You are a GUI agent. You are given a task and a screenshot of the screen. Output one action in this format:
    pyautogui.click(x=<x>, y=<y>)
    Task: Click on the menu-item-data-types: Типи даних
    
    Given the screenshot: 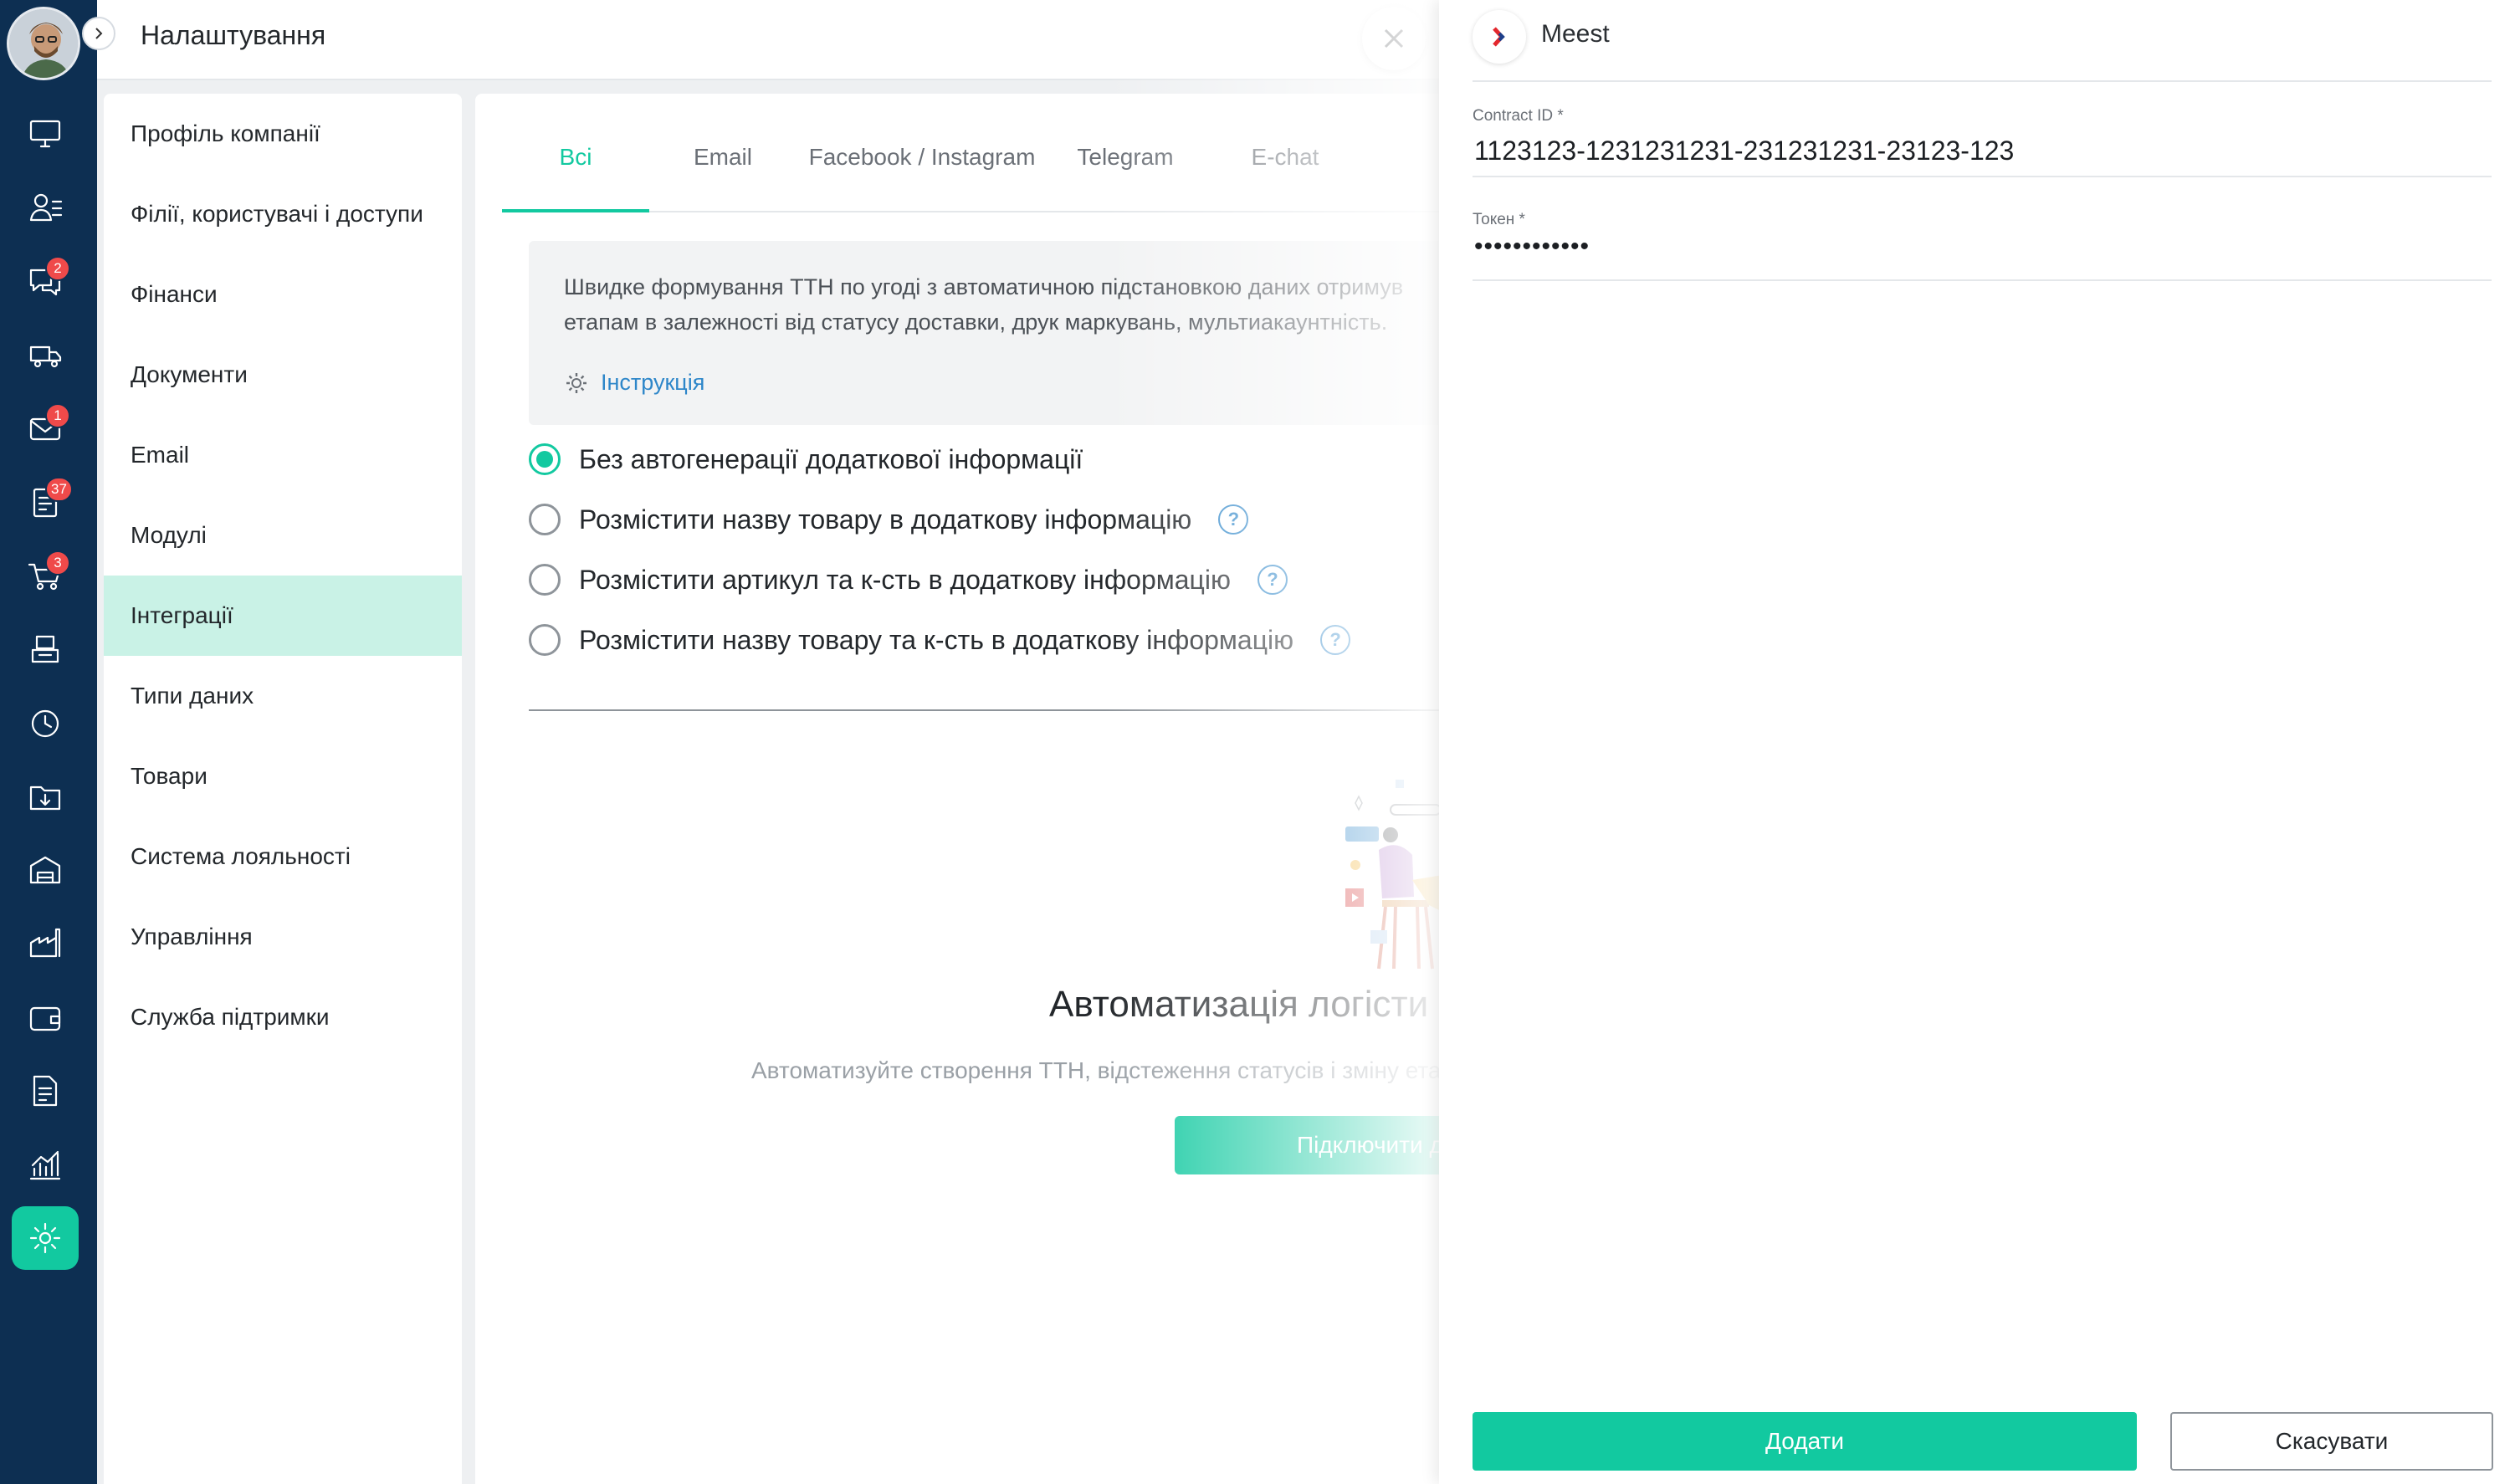 What is the action you would take?
    pyautogui.click(x=283, y=696)
    